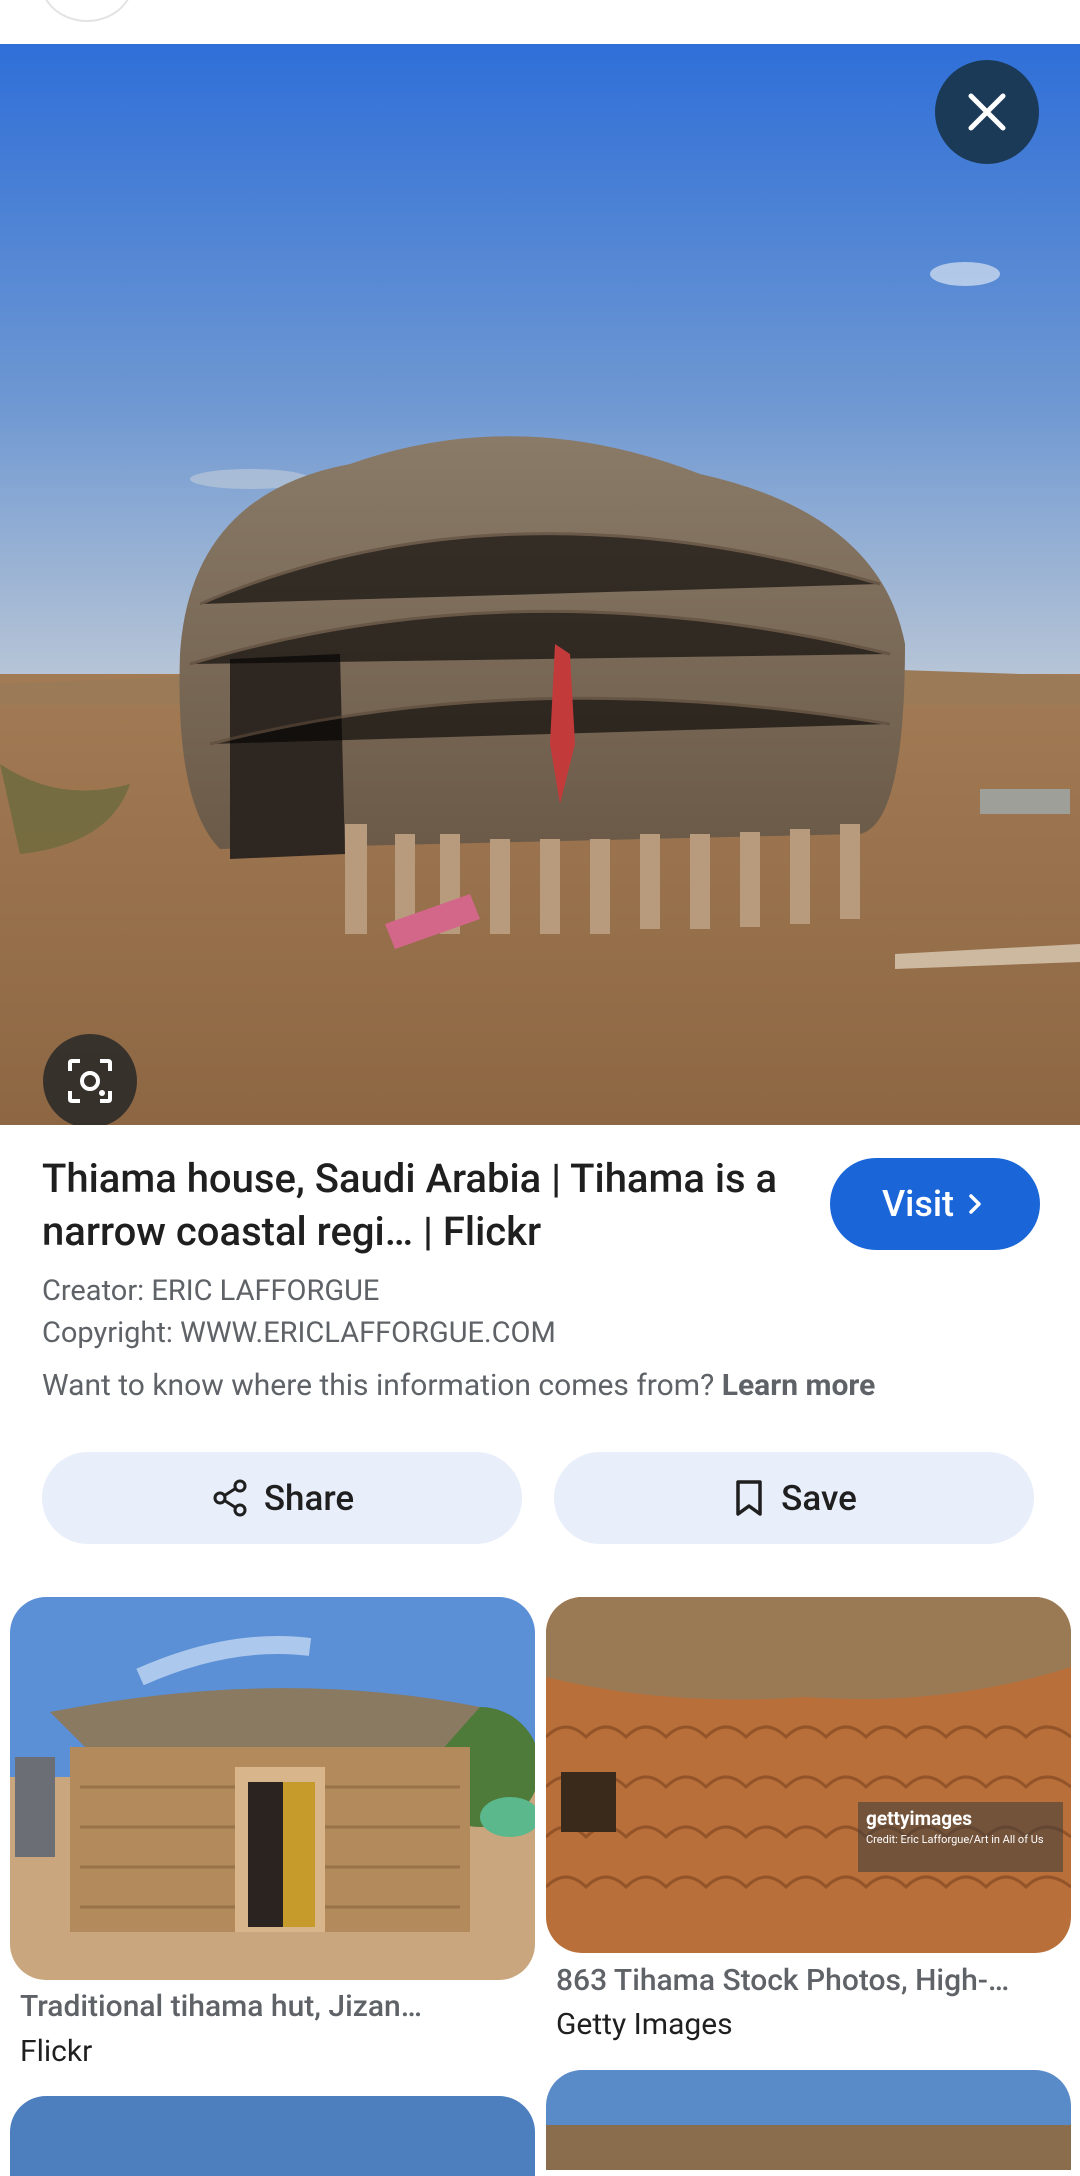 This screenshot has width=1080, height=2176. I want to click on chevron-right-icon, so click(975, 1204).